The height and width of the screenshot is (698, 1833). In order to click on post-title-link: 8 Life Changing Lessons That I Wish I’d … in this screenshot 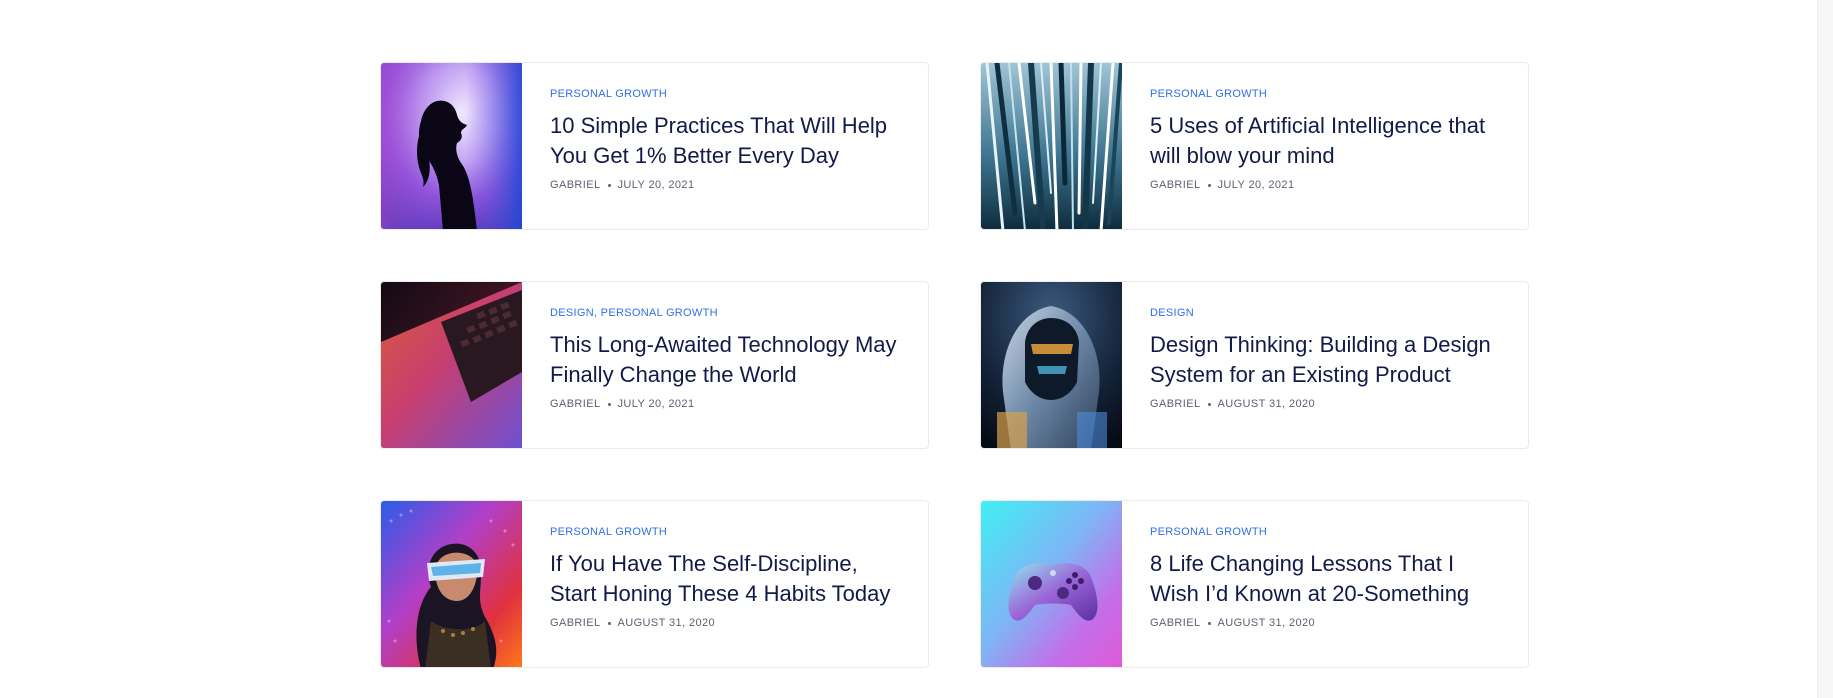, I will do `click(1327, 579)`.